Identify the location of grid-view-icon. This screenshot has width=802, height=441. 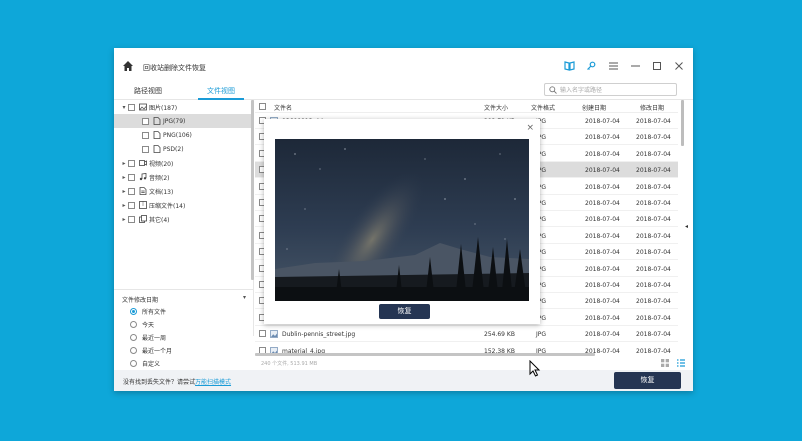
(665, 363).